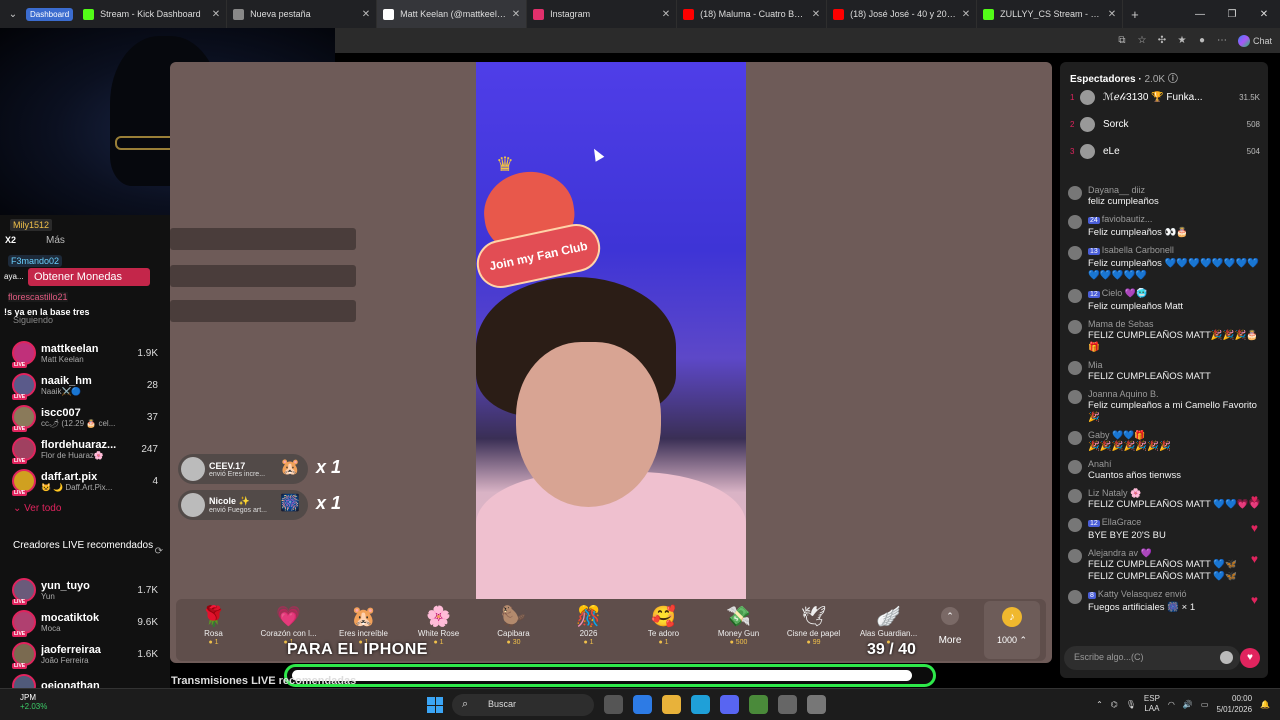  I want to click on gift-item: 🕊 Cisne de papel ● 99, so click(813, 625).